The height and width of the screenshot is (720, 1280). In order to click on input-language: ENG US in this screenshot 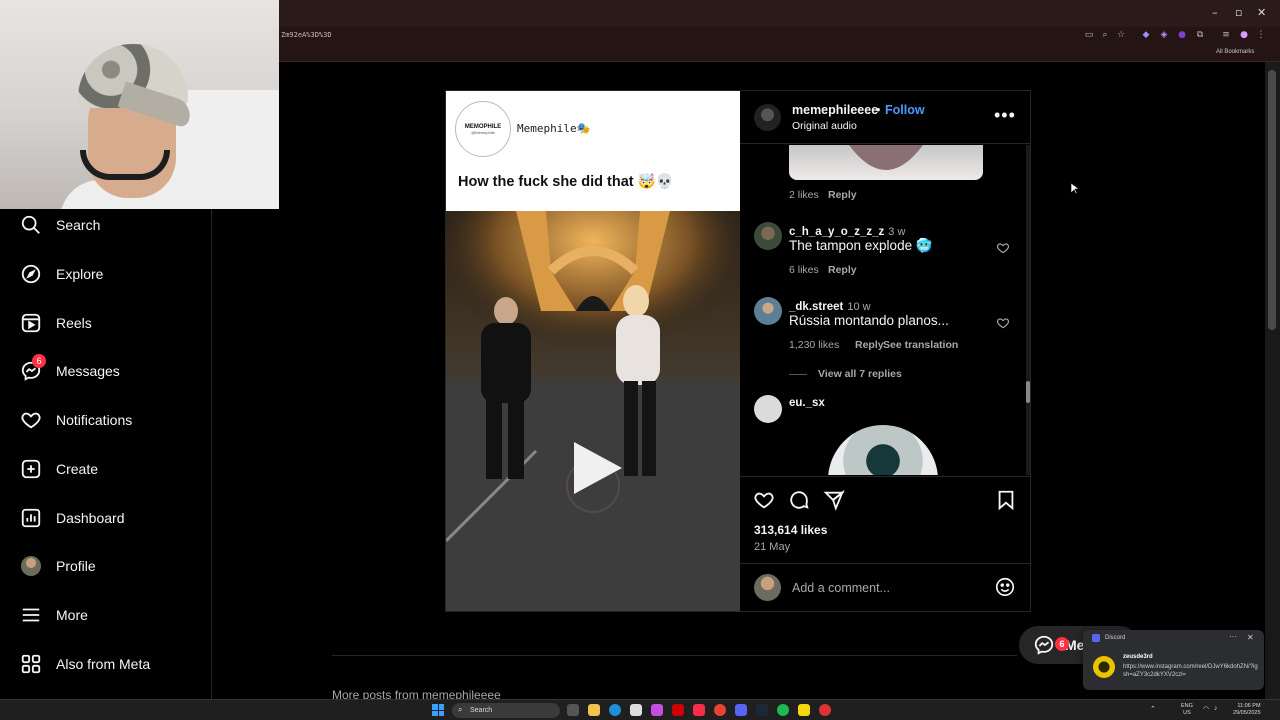, I will do `click(1187, 710)`.